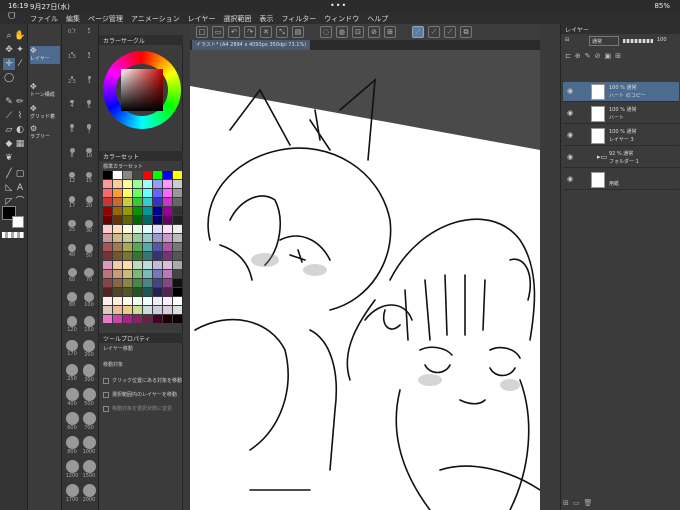  I want to click on multitask-dots-icon: •••, so click(338, 5).